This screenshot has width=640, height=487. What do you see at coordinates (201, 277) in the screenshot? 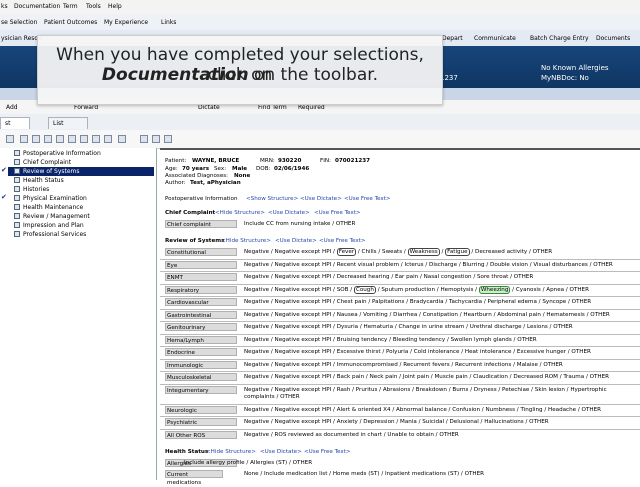
I see `ros-row-label-enmt: ENMT` at bounding box center [201, 277].